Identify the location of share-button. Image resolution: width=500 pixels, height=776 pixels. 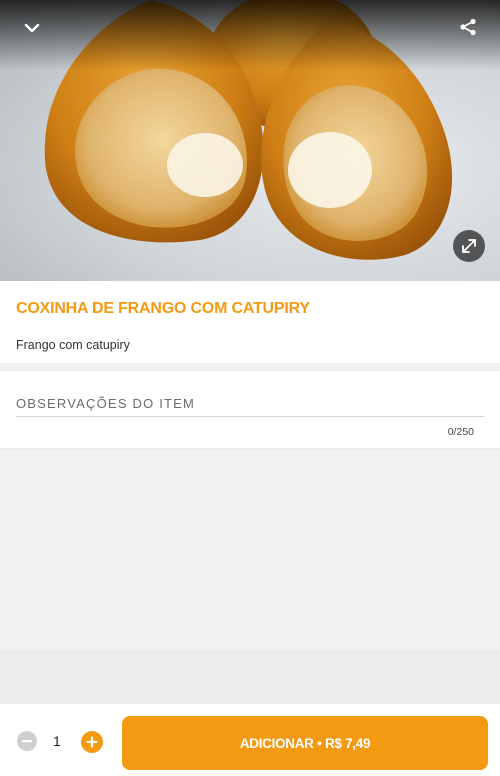
(468, 27).